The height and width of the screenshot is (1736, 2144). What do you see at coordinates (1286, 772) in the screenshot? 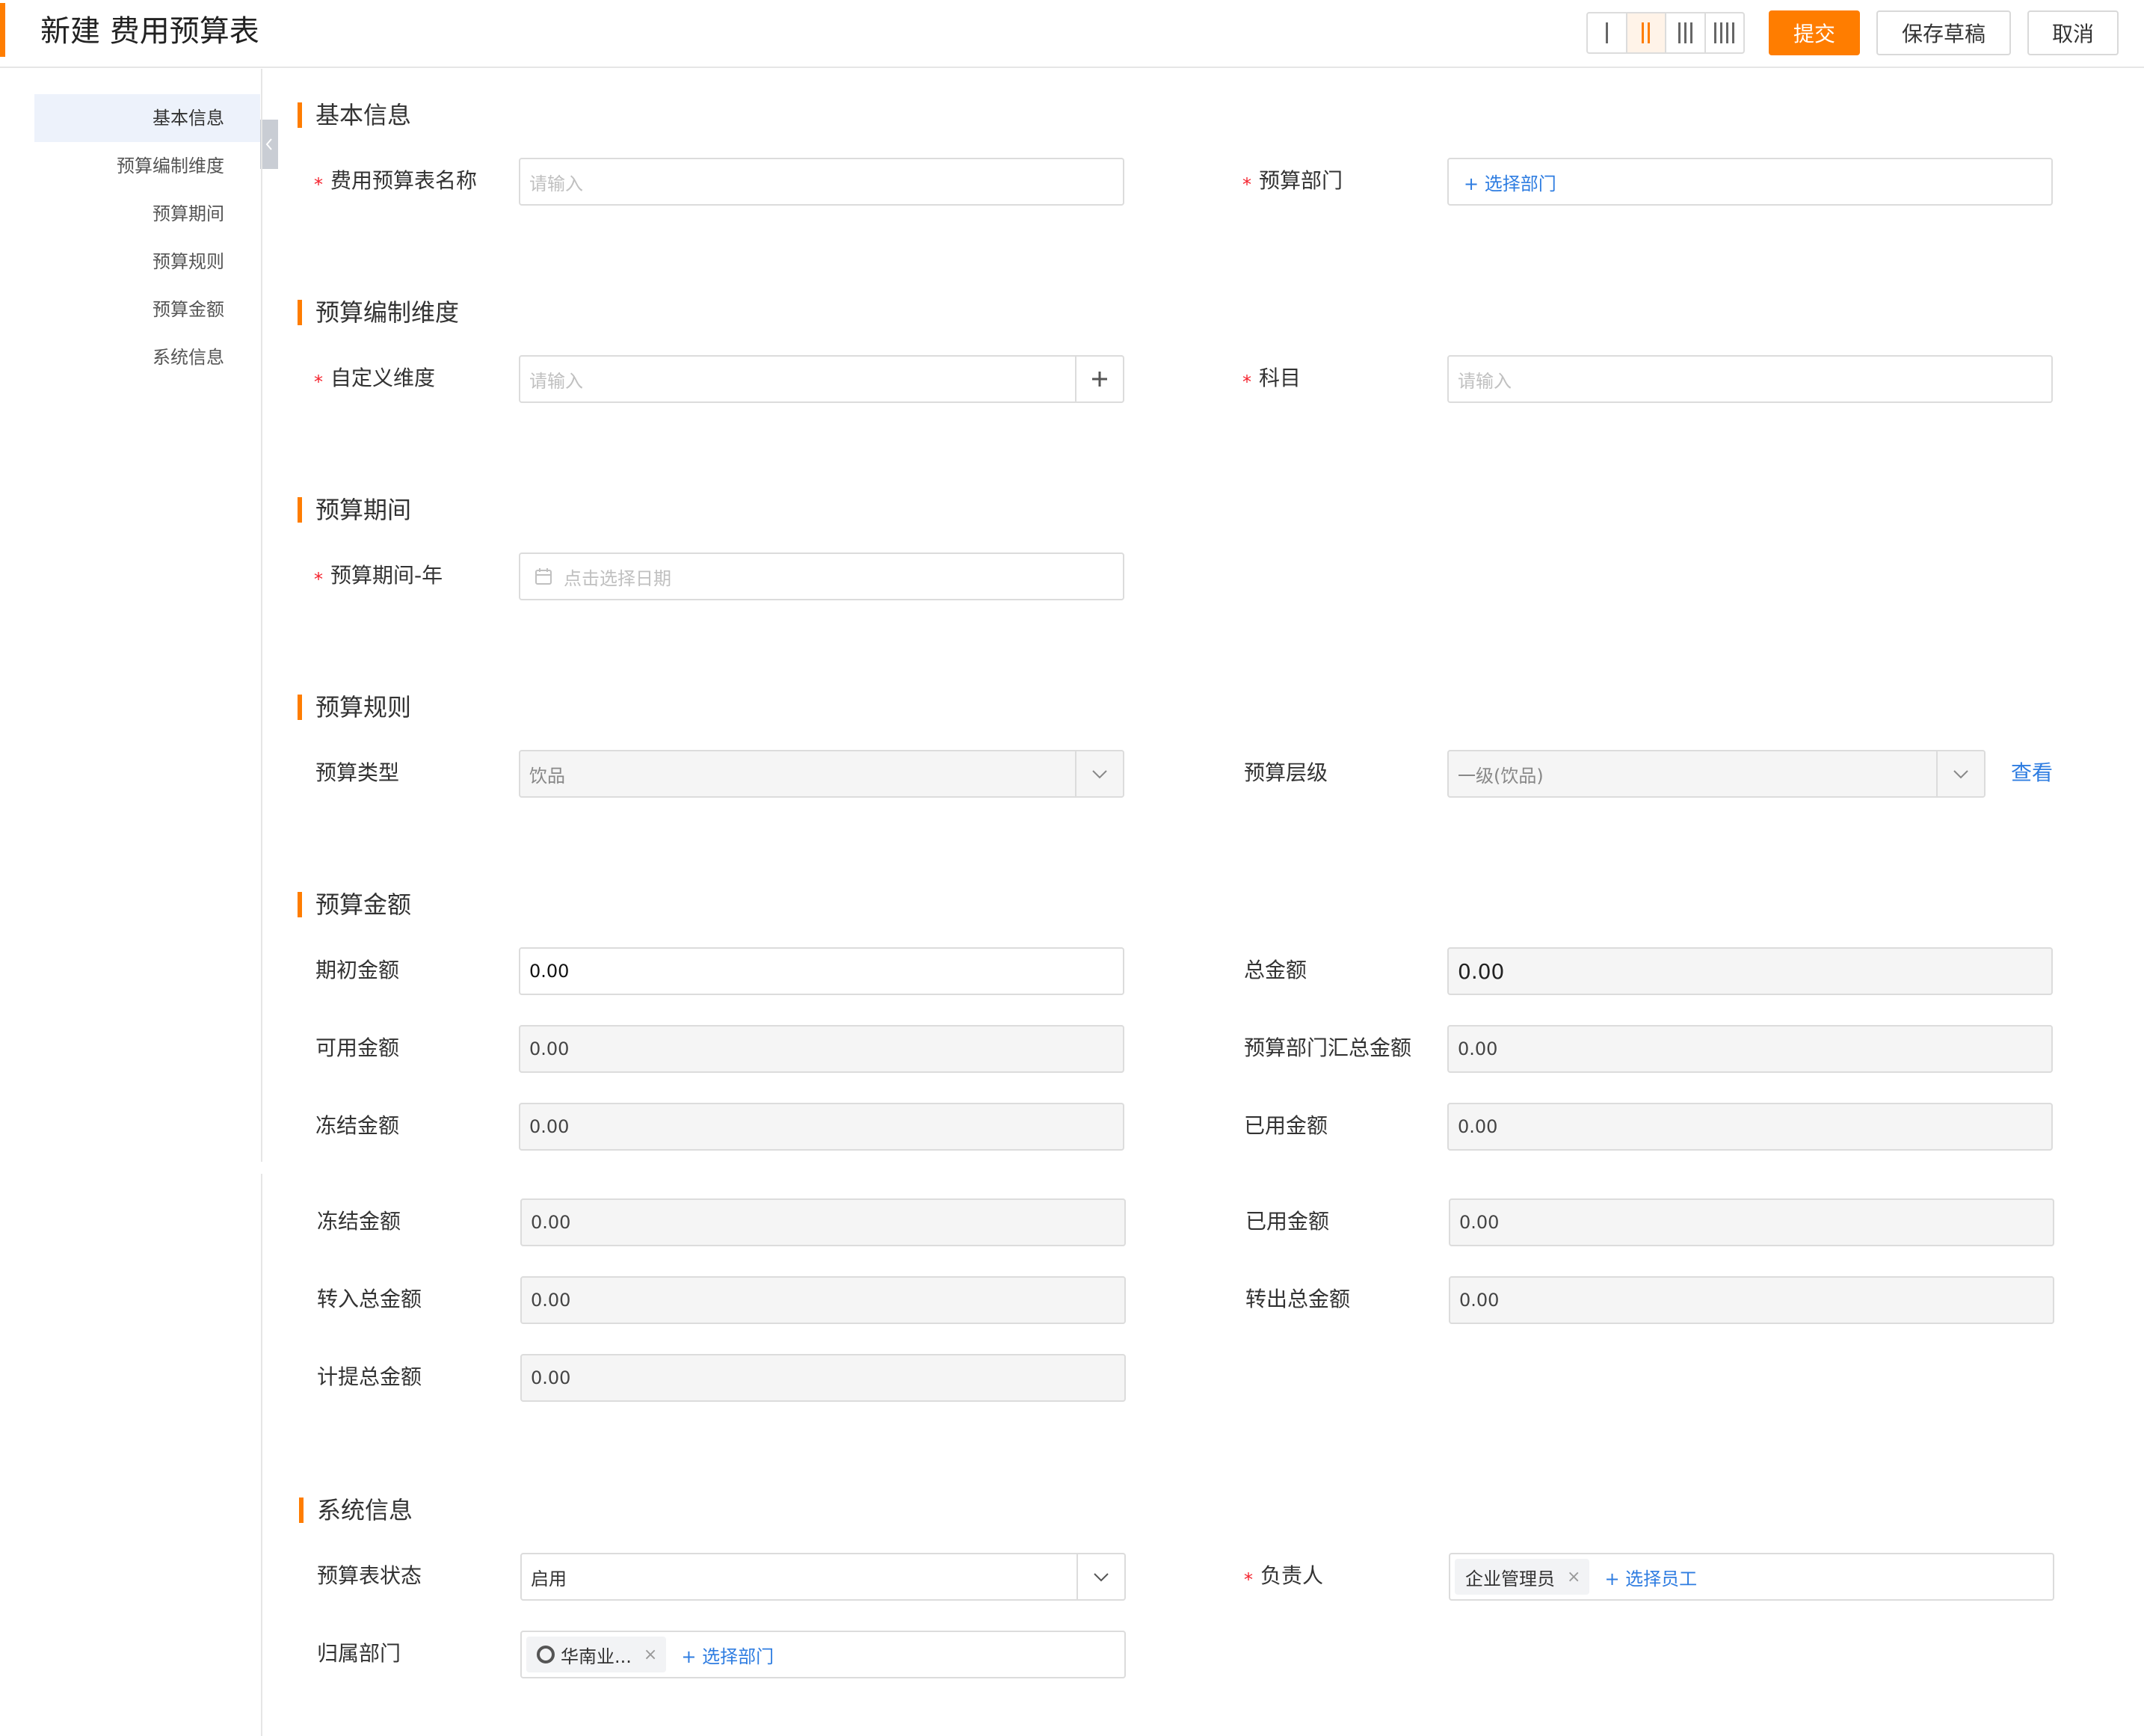
I see `budget-level-label: 预算层级` at bounding box center [1286, 772].